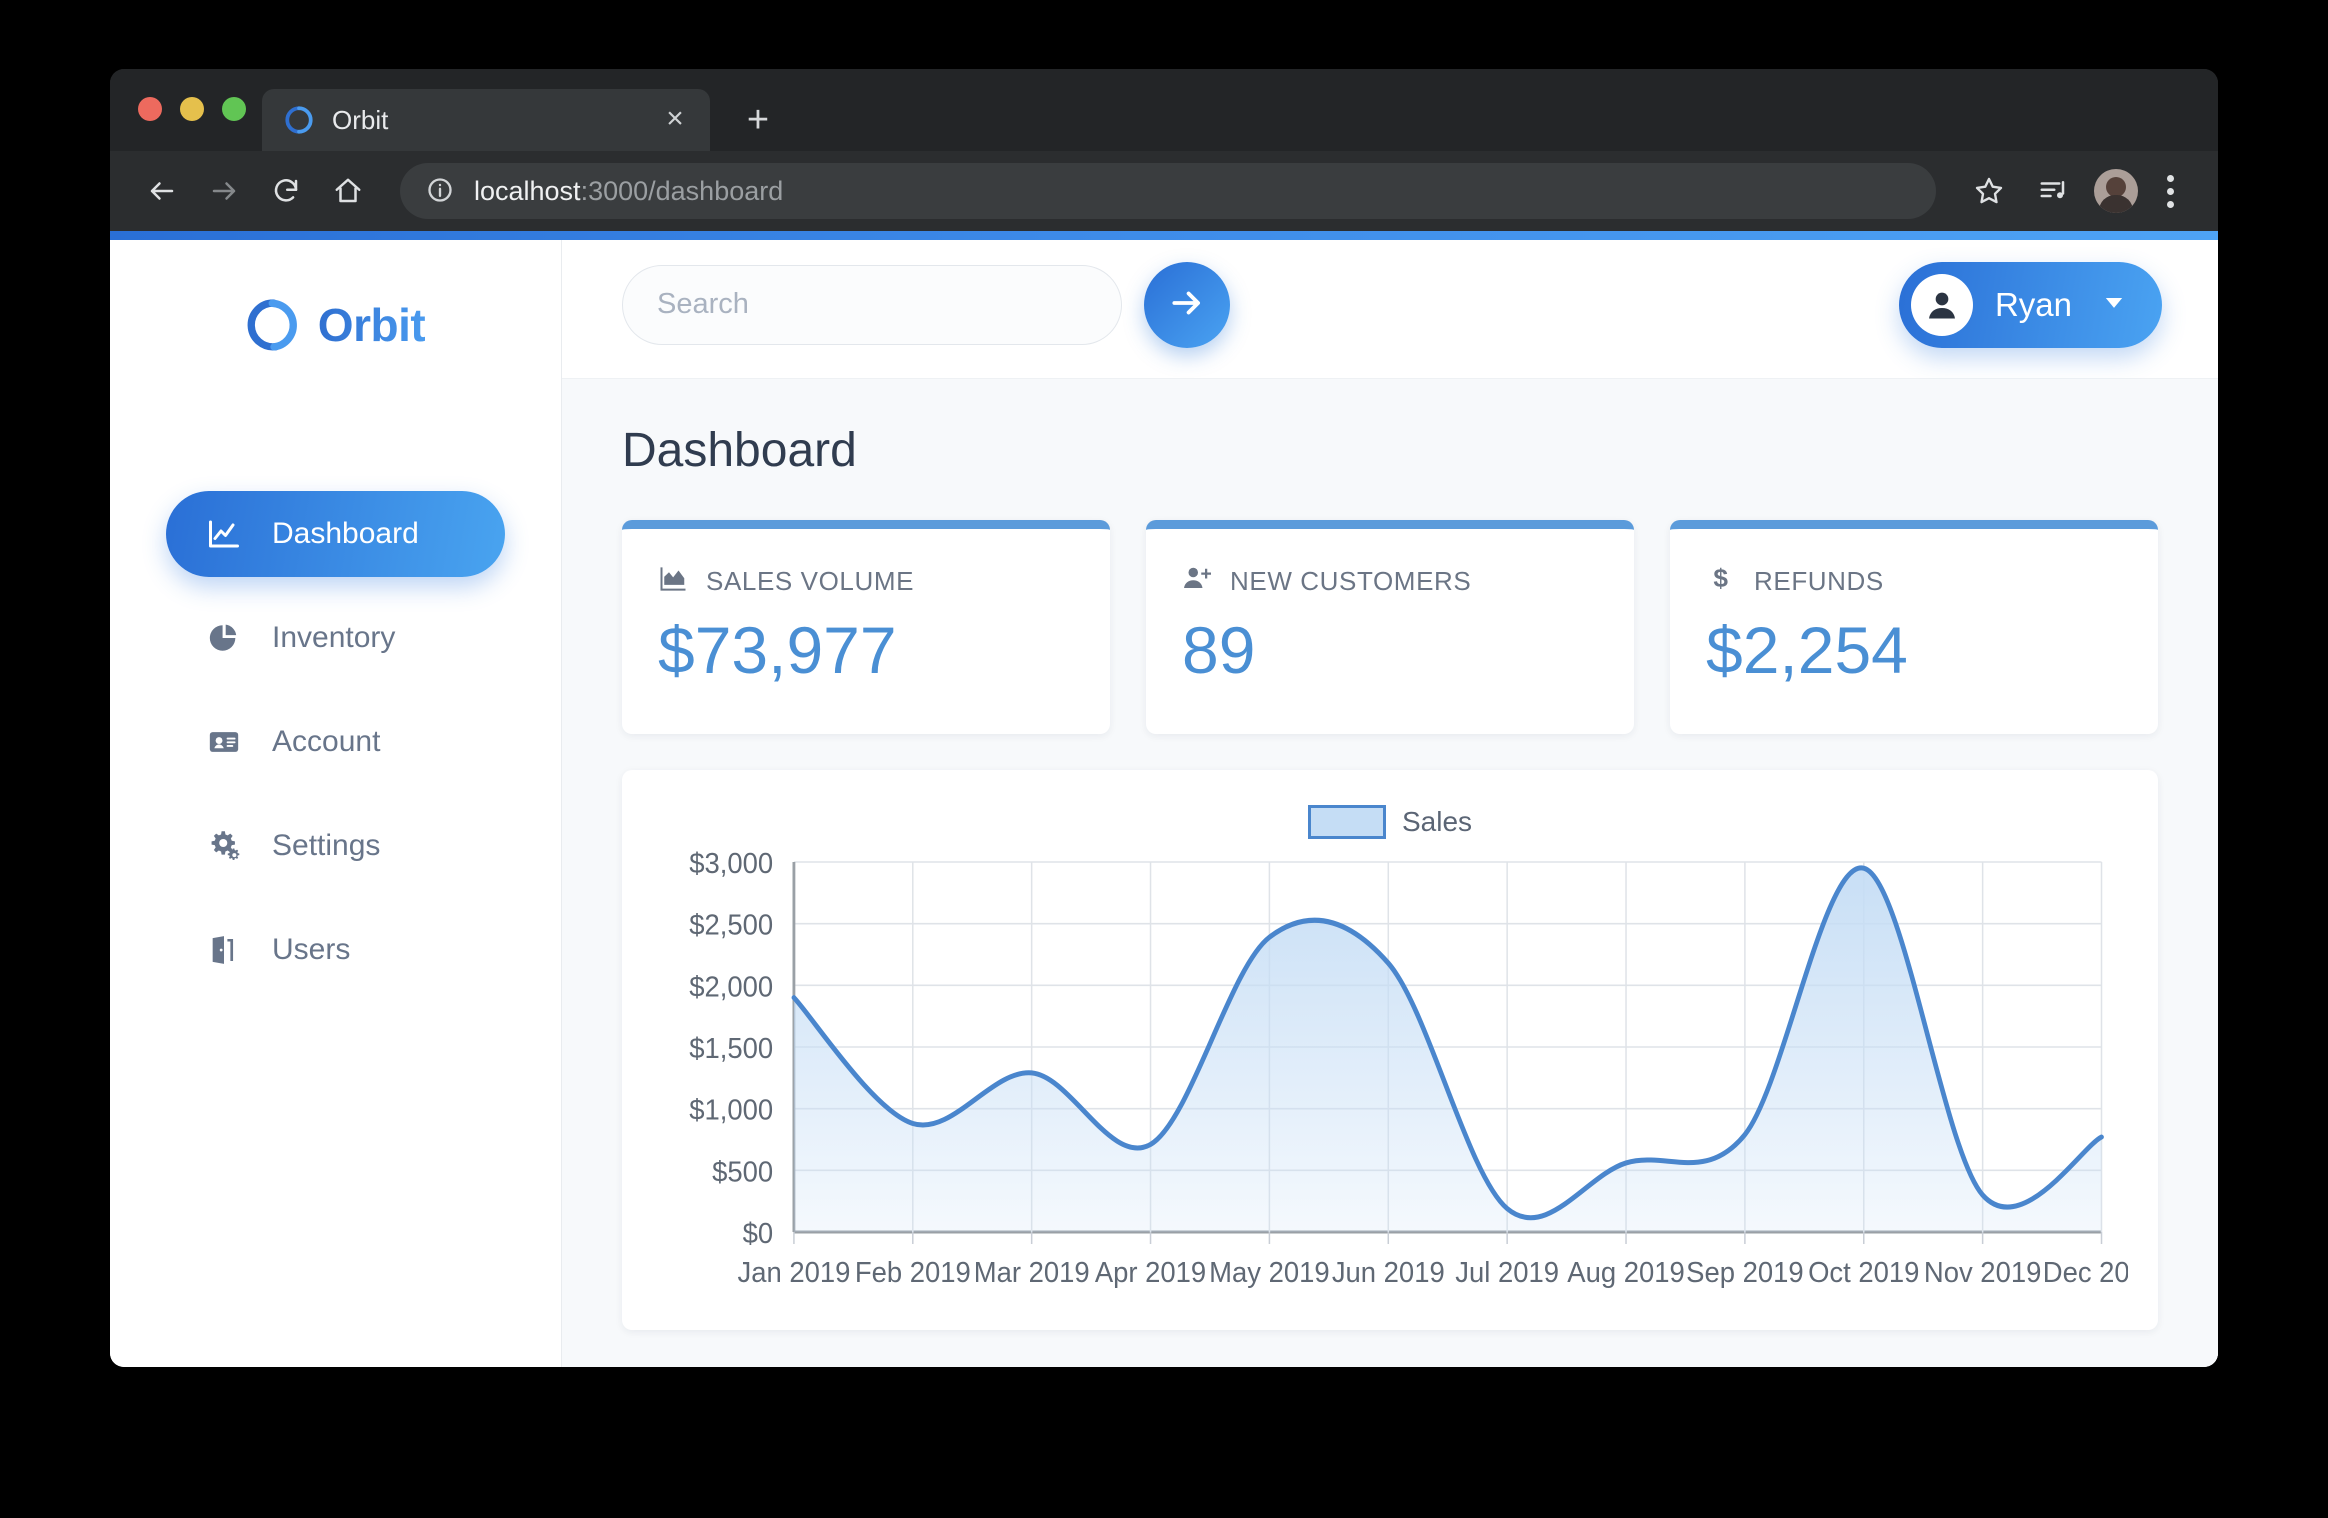 This screenshot has height=1518, width=2328. What do you see at coordinates (150, 109) in the screenshot?
I see `close-window-button` at bounding box center [150, 109].